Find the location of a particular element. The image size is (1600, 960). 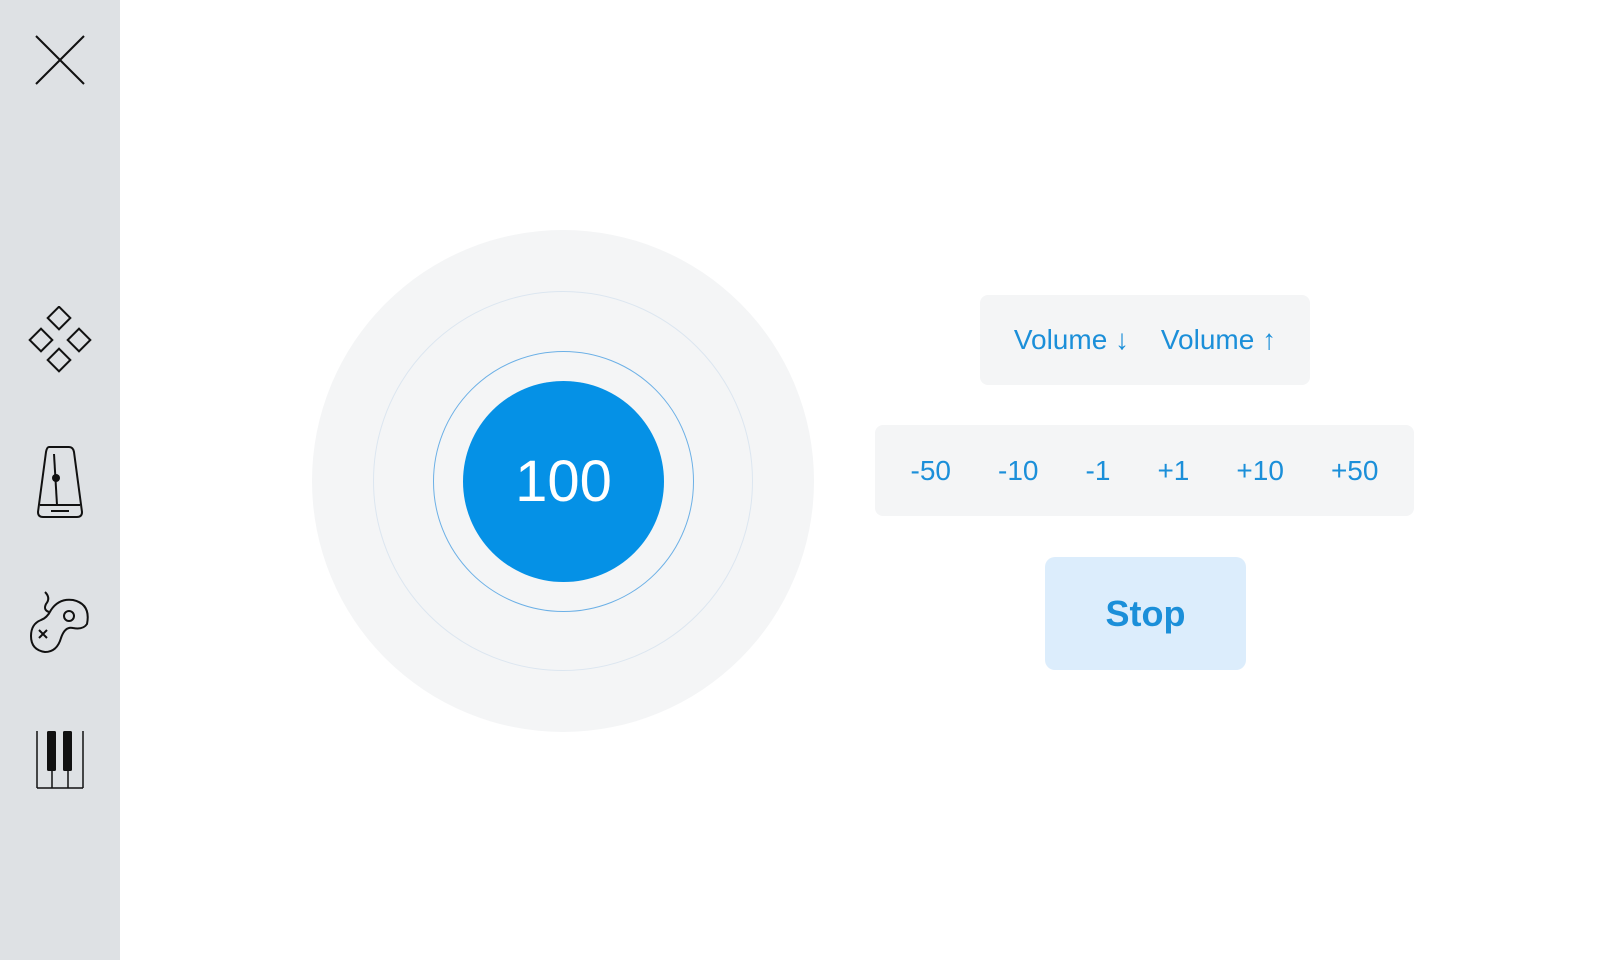

sidebar-item-dpad is located at coordinates (60, 340).